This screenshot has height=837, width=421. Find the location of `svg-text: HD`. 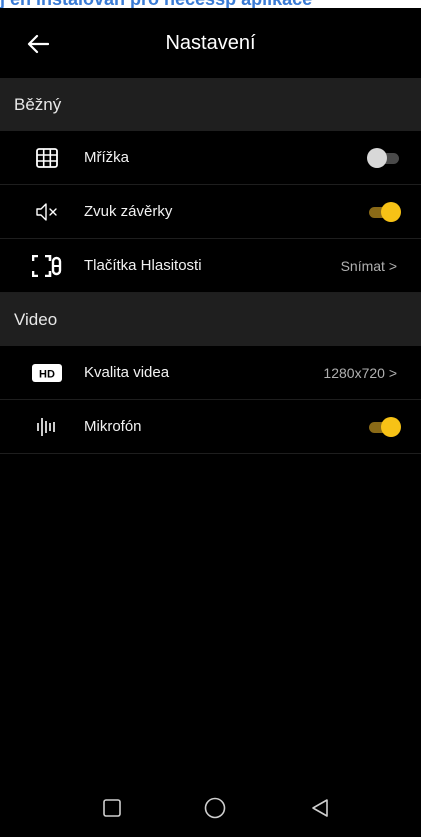

svg-text: HD is located at coordinates (47, 374).